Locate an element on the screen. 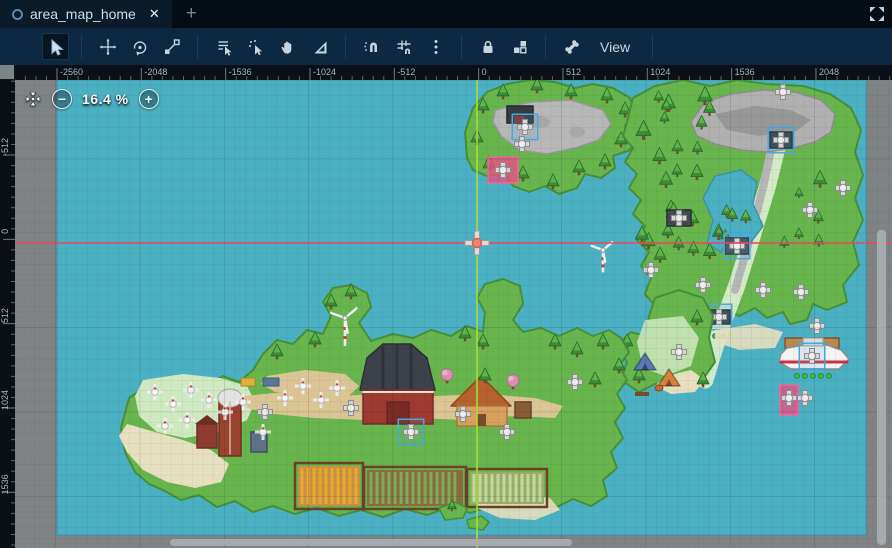  zoom-out-button: − is located at coordinates (62, 99).